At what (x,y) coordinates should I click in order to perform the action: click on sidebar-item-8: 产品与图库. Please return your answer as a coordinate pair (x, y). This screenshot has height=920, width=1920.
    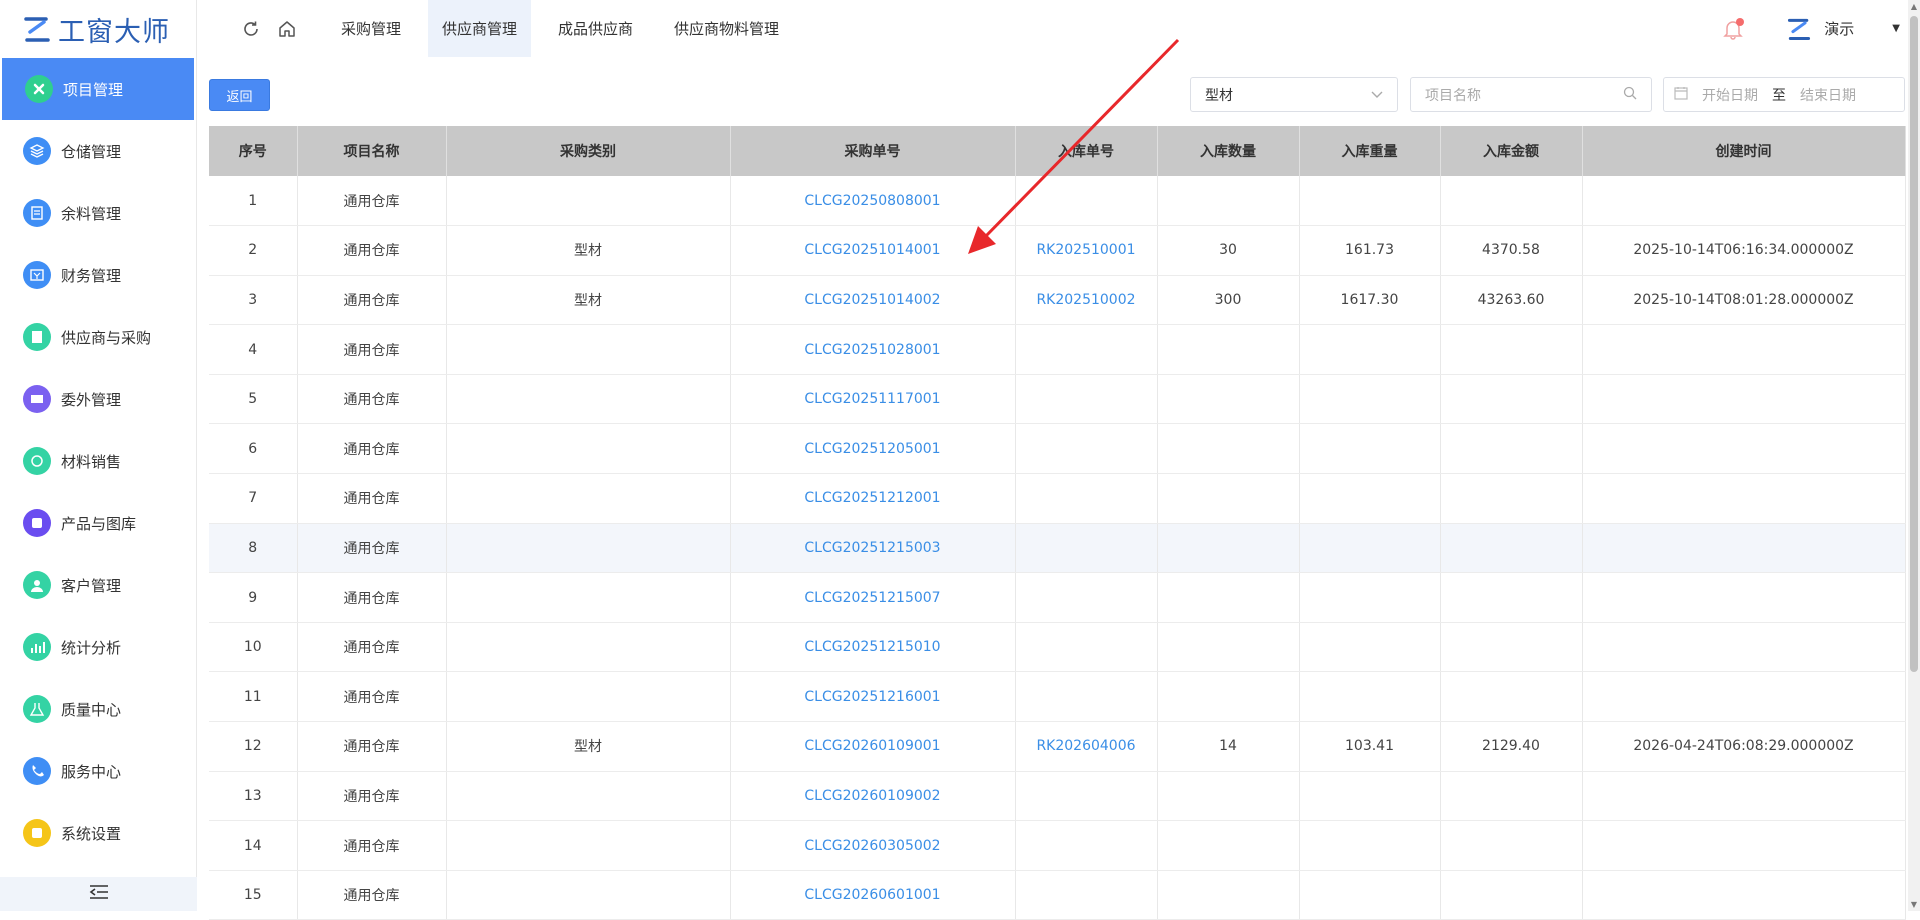
    Looking at the image, I should click on (98, 523).